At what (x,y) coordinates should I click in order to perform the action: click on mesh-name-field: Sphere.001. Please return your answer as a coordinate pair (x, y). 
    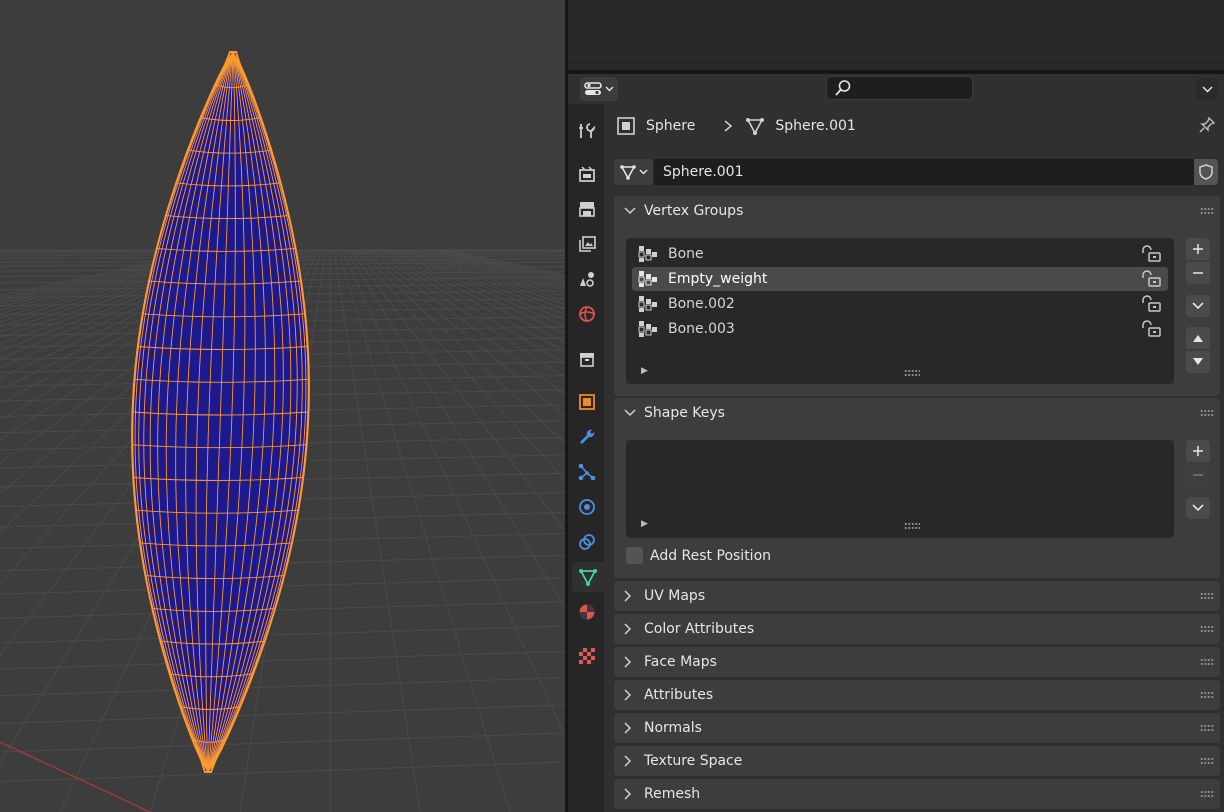
    Looking at the image, I should click on (924, 172).